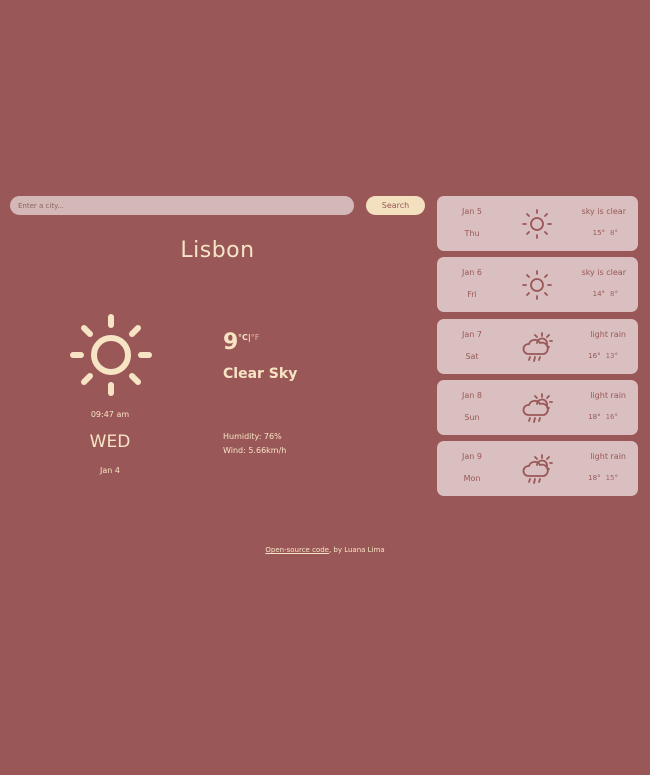  What do you see at coordinates (603, 417) in the screenshot?
I see `forecast-temps: 18° 16°` at bounding box center [603, 417].